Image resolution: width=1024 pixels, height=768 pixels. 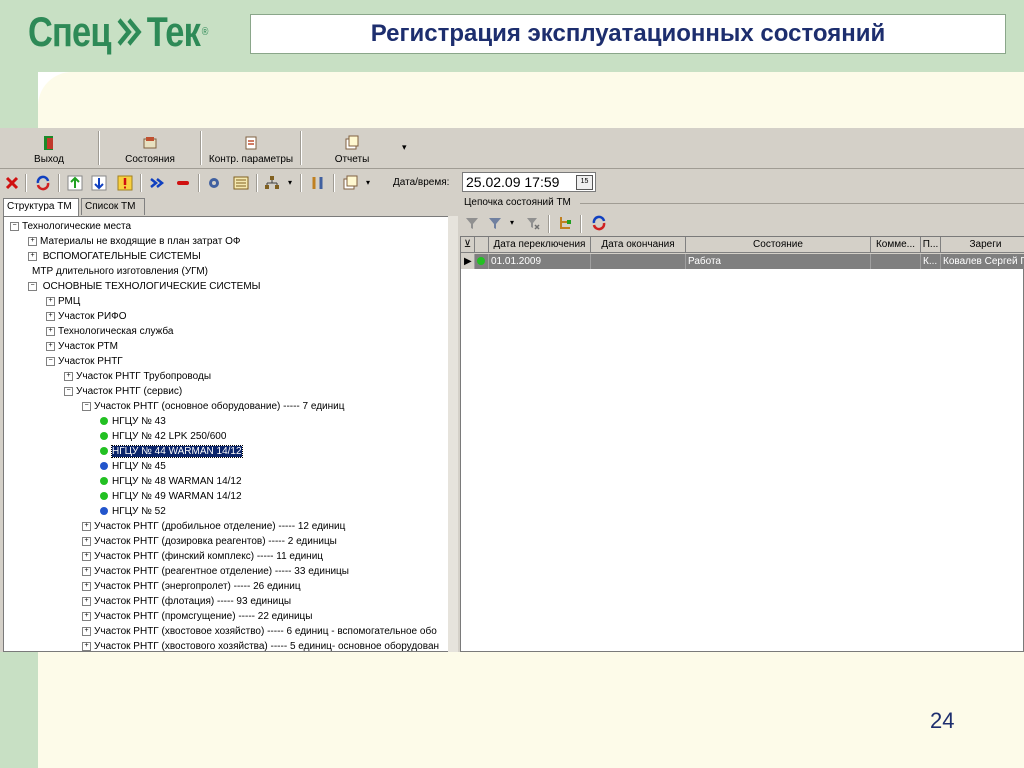 I want to click on forward-chevrons-icon, so click(x=157, y=183).